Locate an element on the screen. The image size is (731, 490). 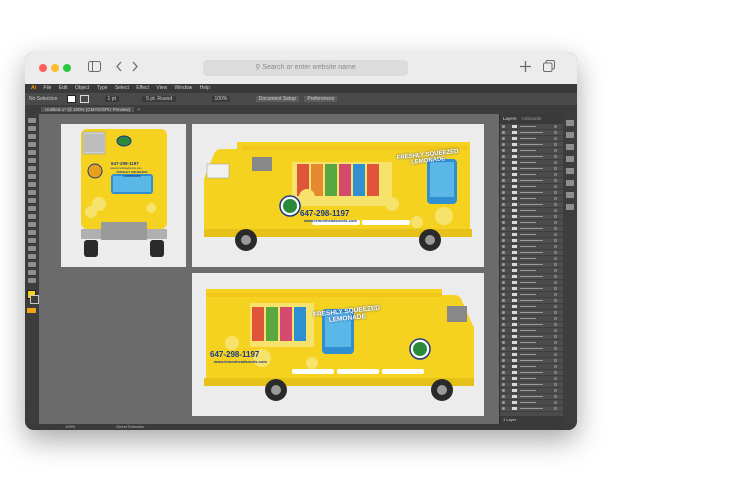
pencil-tool-icon is located at coordinates (32, 184).